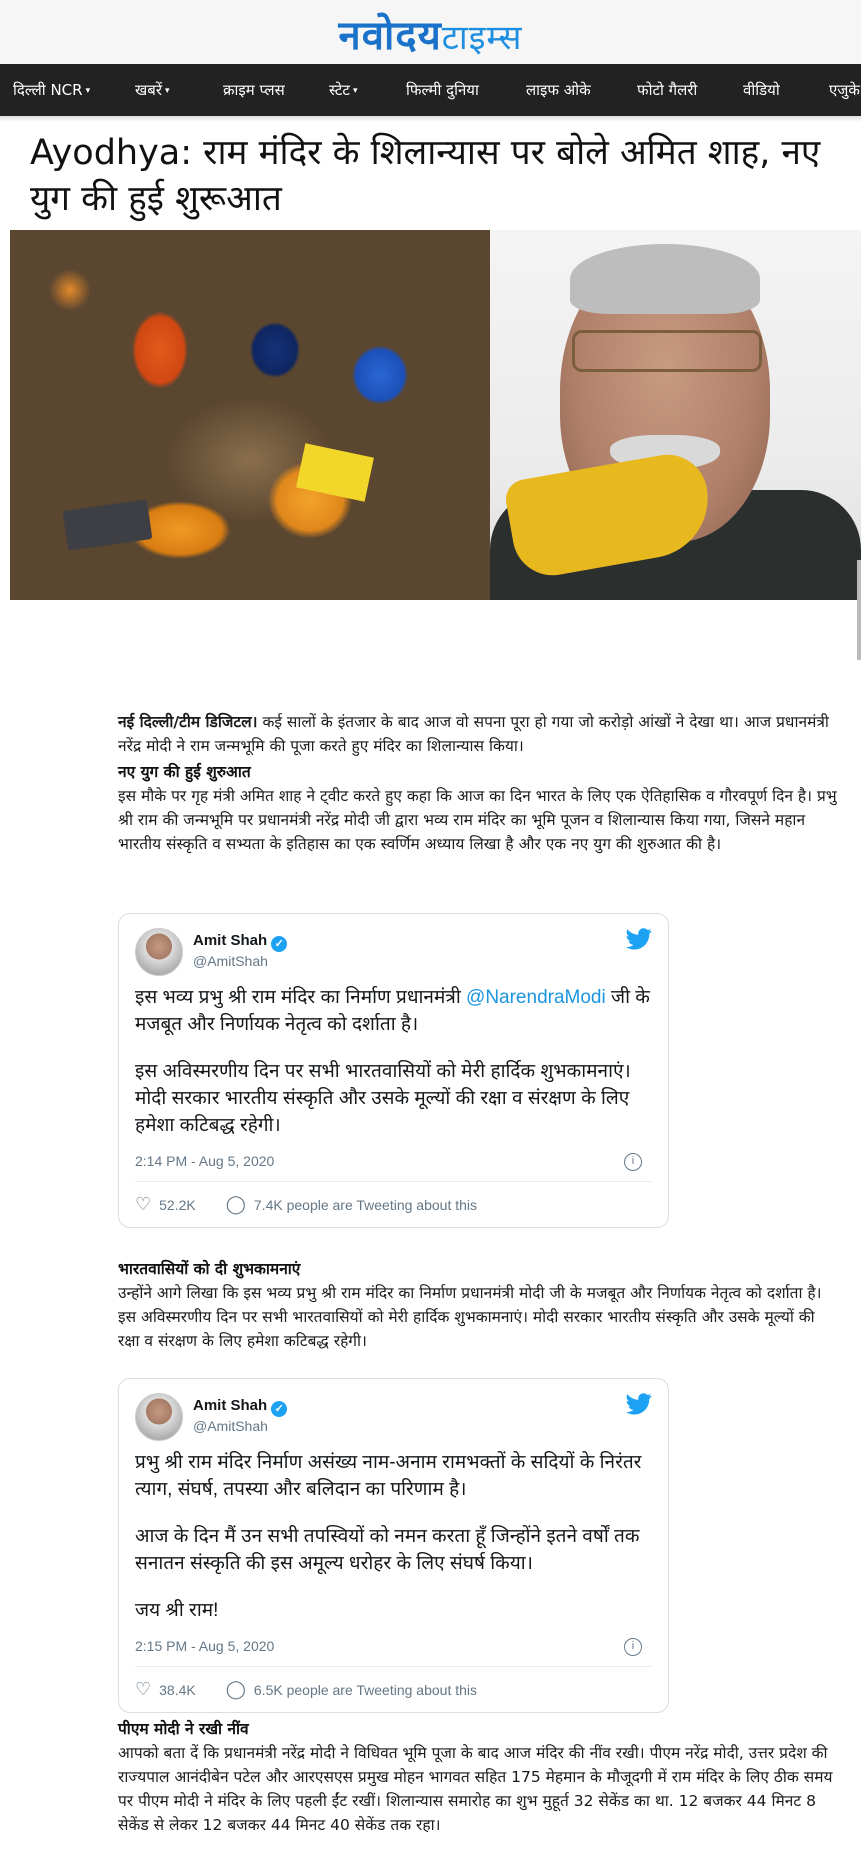 Image resolution: width=861 pixels, height=1873 pixels. What do you see at coordinates (558, 90) in the screenshot?
I see `nav-label: लाइफ ओके` at bounding box center [558, 90].